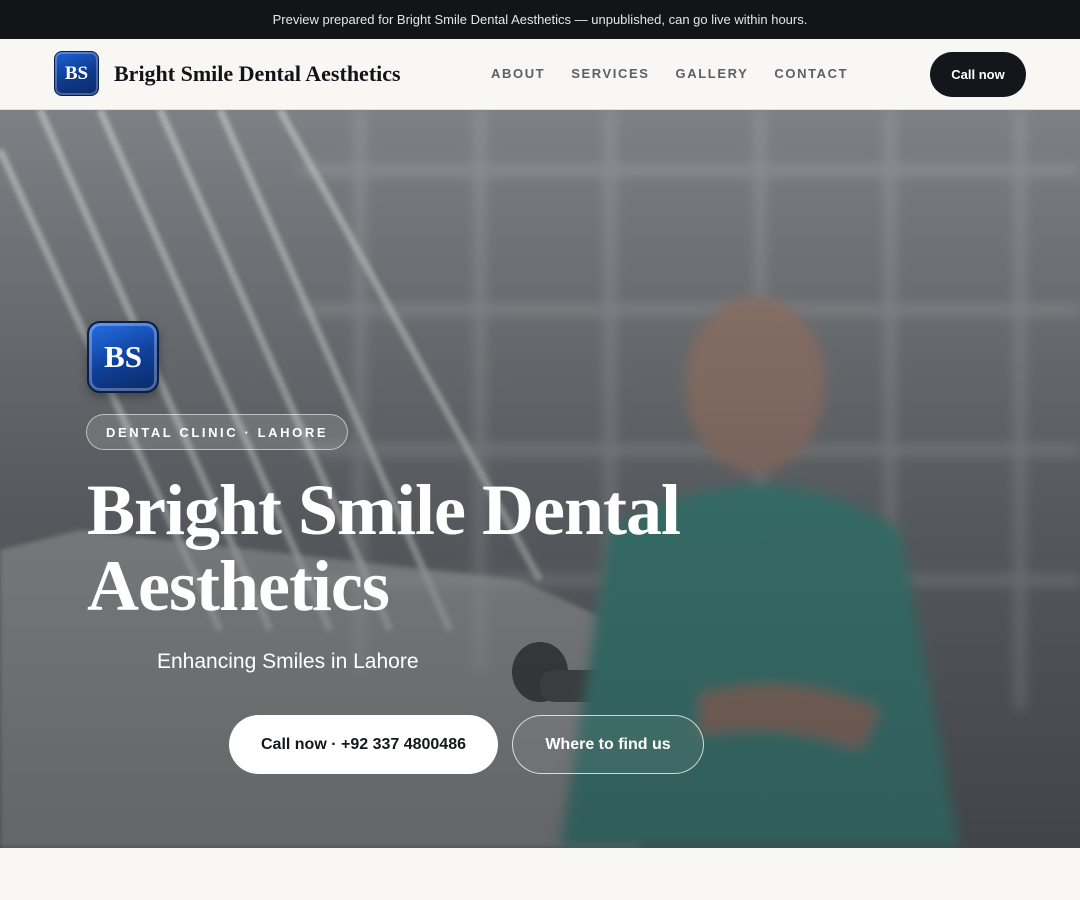  I want to click on hero-logo-initials: BS, so click(123, 356).